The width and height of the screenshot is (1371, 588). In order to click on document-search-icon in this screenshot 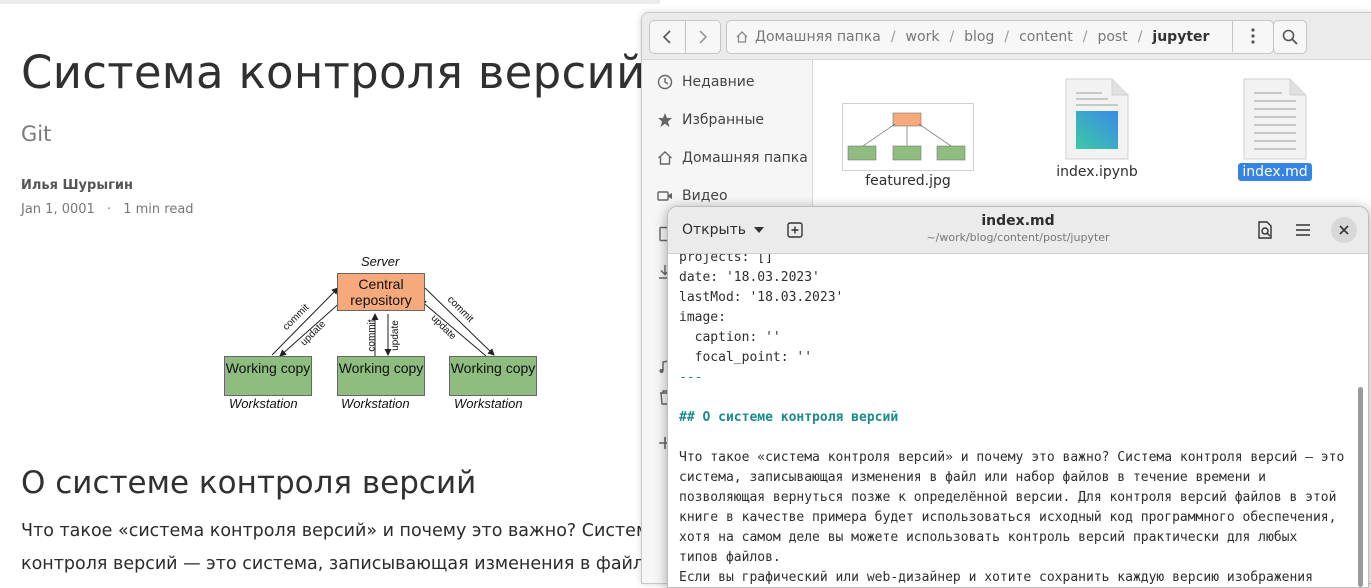, I will do `click(1265, 230)`.